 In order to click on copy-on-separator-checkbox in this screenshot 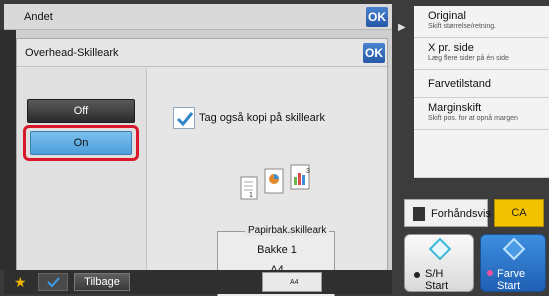, I will do `click(184, 118)`.